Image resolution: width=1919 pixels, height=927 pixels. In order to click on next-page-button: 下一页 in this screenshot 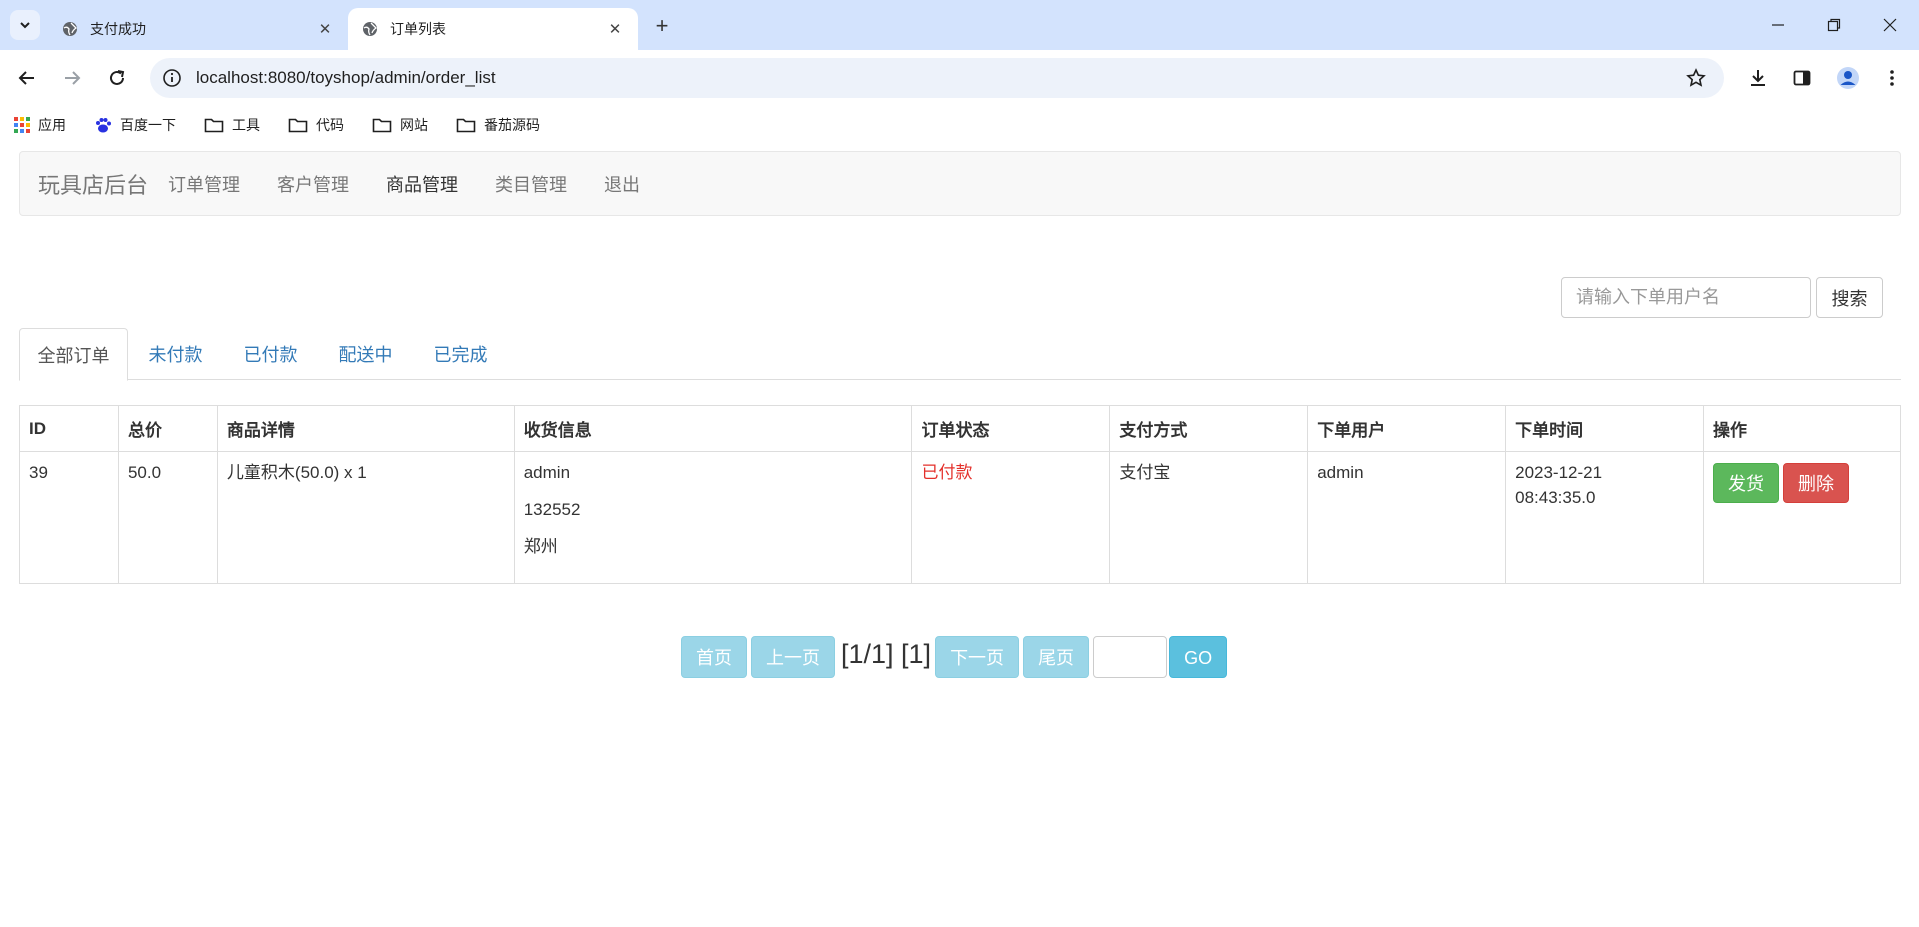, I will do `click(977, 657)`.